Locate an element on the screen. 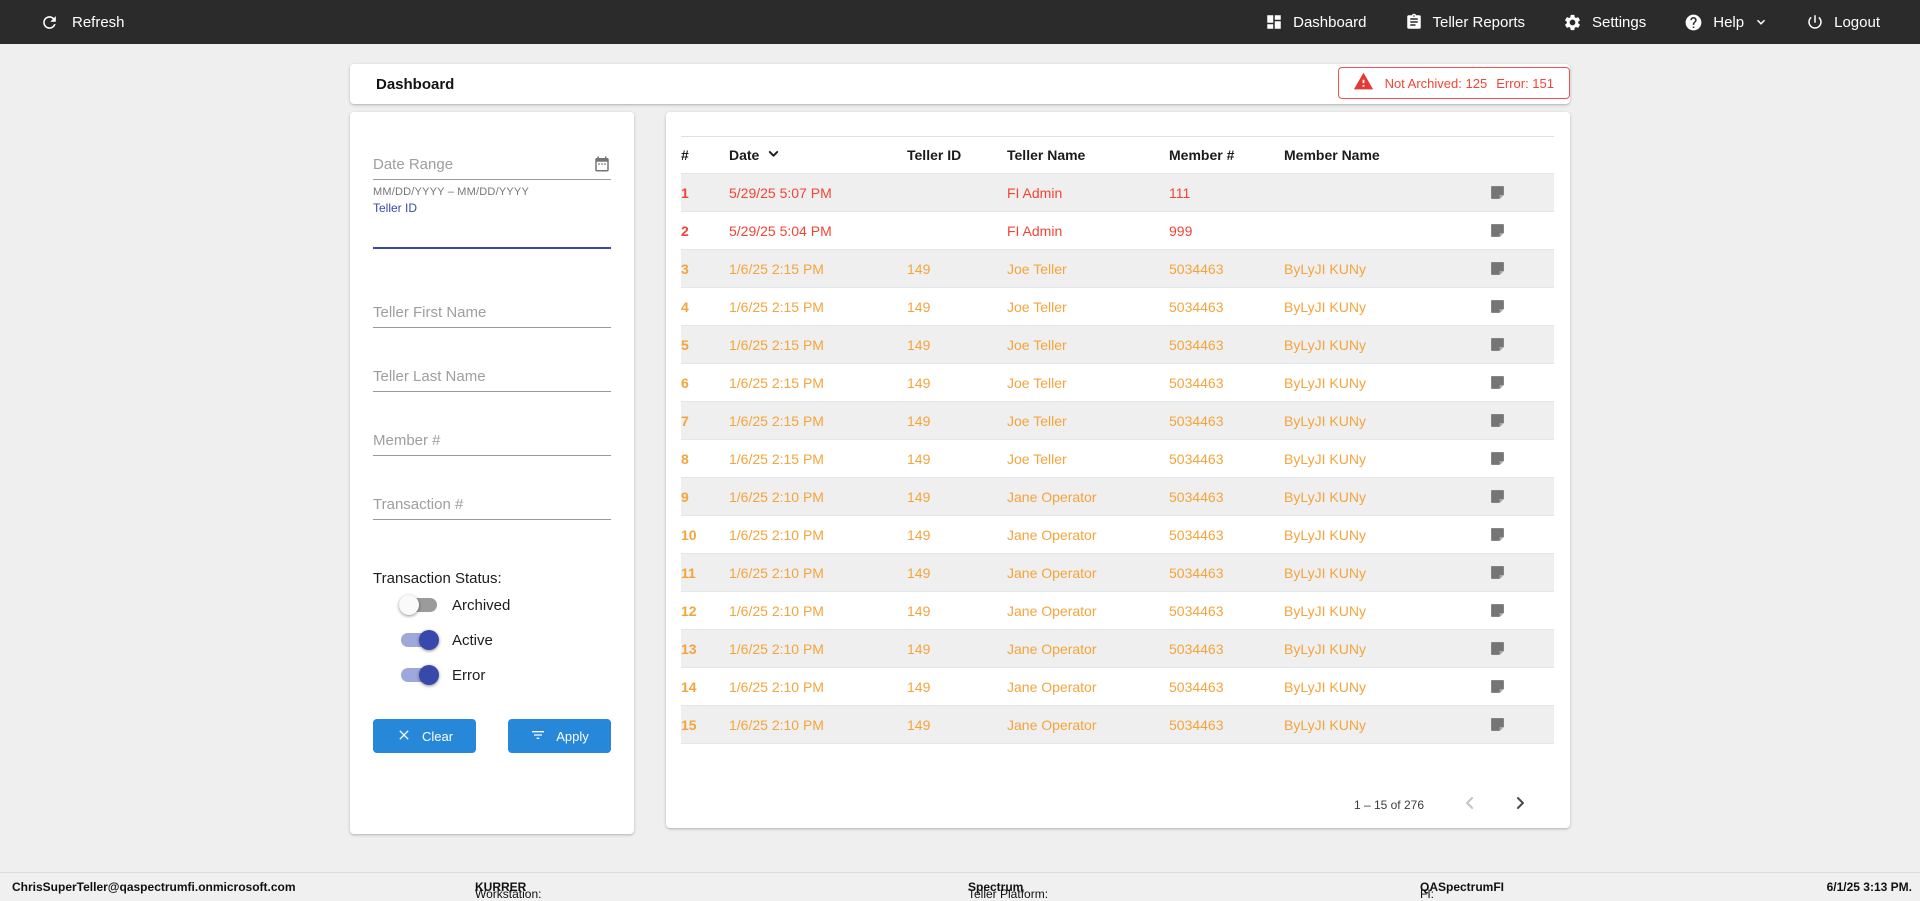 This screenshot has width=1920, height=901. toggle-track is located at coordinates (420, 675).